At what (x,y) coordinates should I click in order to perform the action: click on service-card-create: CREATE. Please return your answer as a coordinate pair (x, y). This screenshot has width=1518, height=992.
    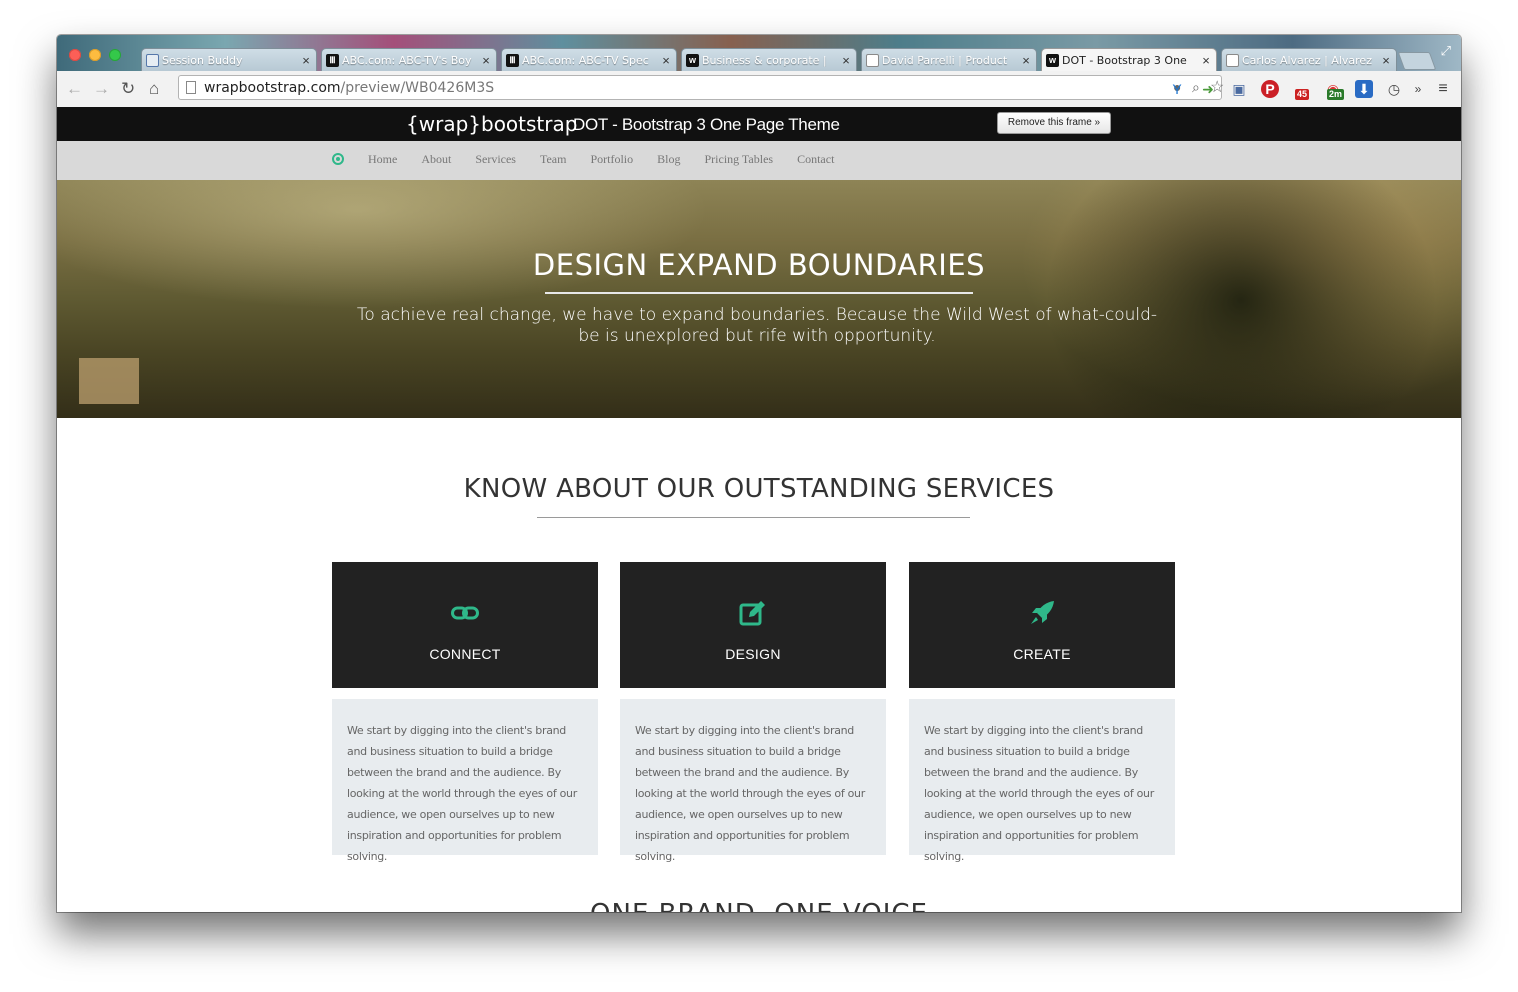
    Looking at the image, I should click on (1042, 625).